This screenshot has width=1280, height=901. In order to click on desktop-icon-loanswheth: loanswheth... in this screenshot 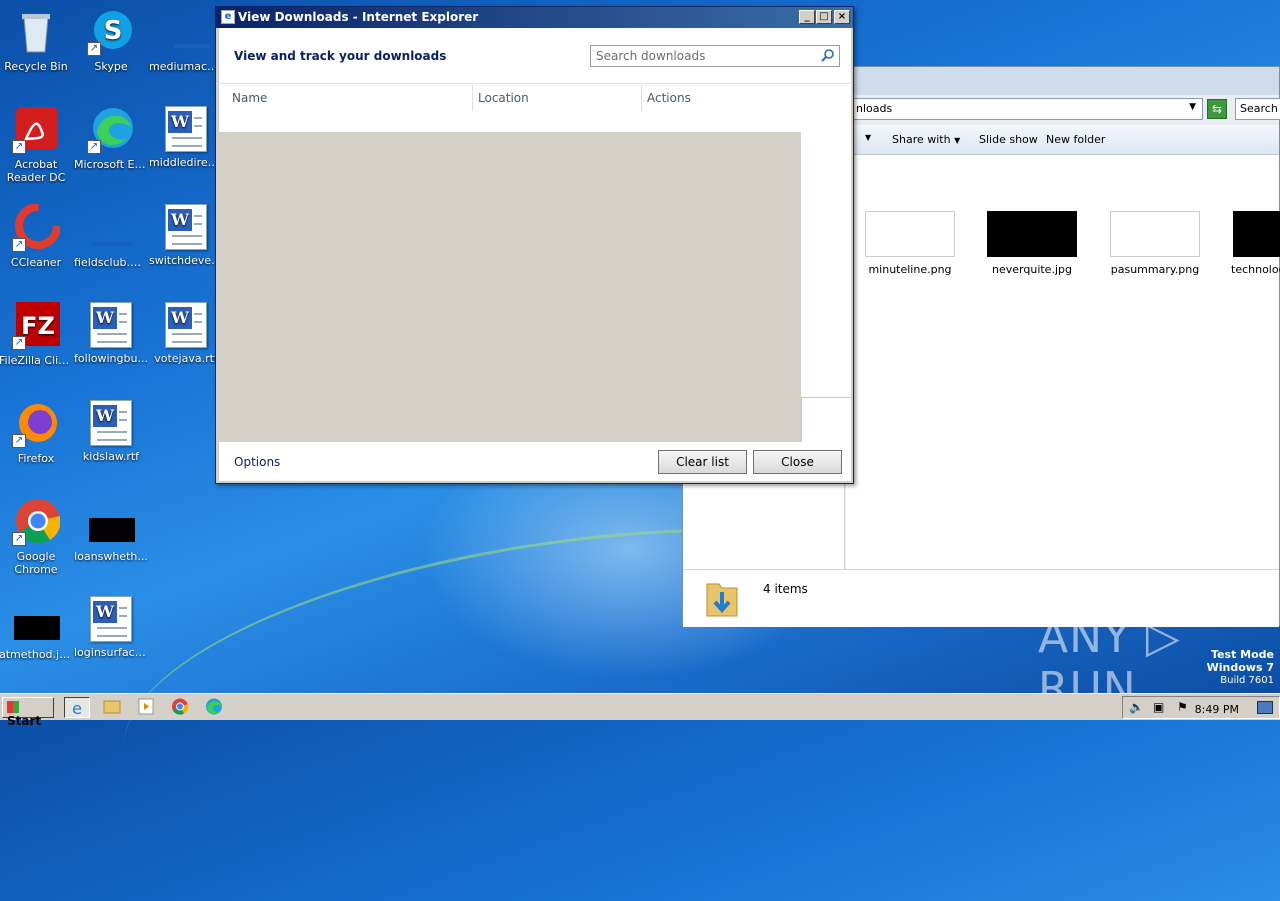, I will do `click(111, 530)`.